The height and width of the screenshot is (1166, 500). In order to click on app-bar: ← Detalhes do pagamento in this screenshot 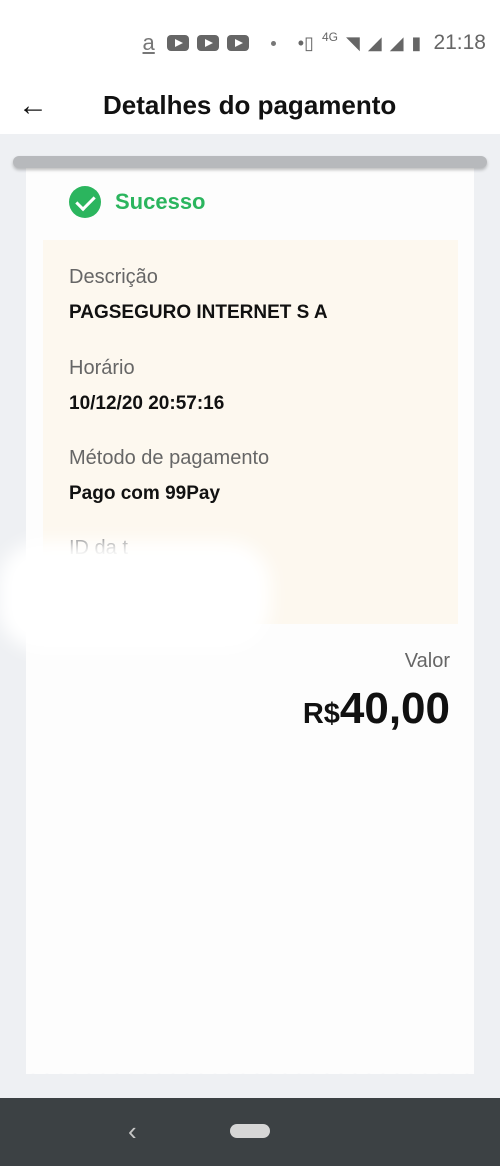, I will do `click(250, 110)`.